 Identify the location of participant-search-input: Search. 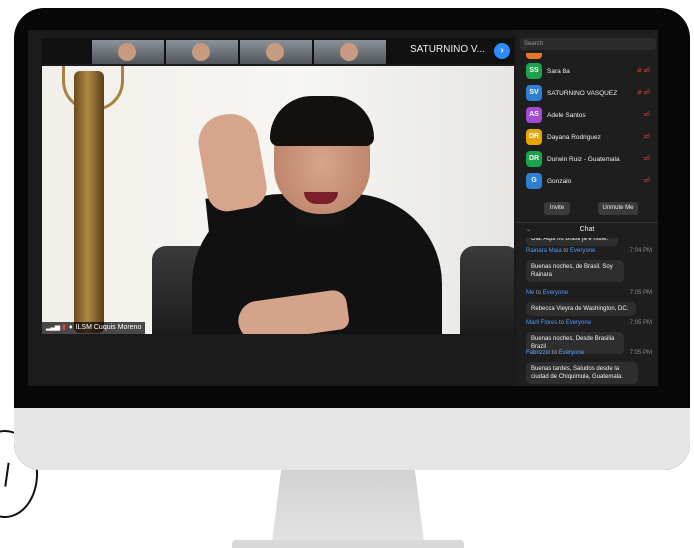
(588, 44).